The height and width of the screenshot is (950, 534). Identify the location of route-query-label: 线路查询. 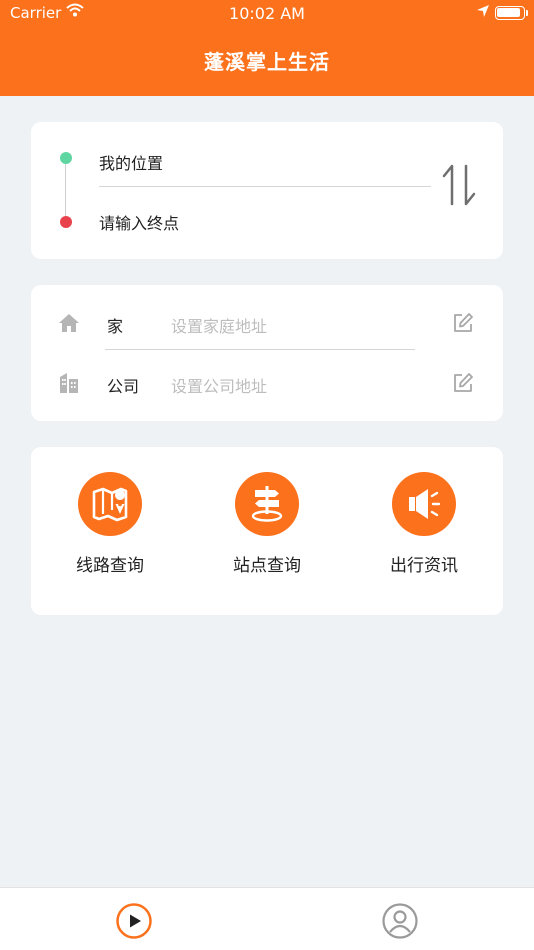
(110, 566).